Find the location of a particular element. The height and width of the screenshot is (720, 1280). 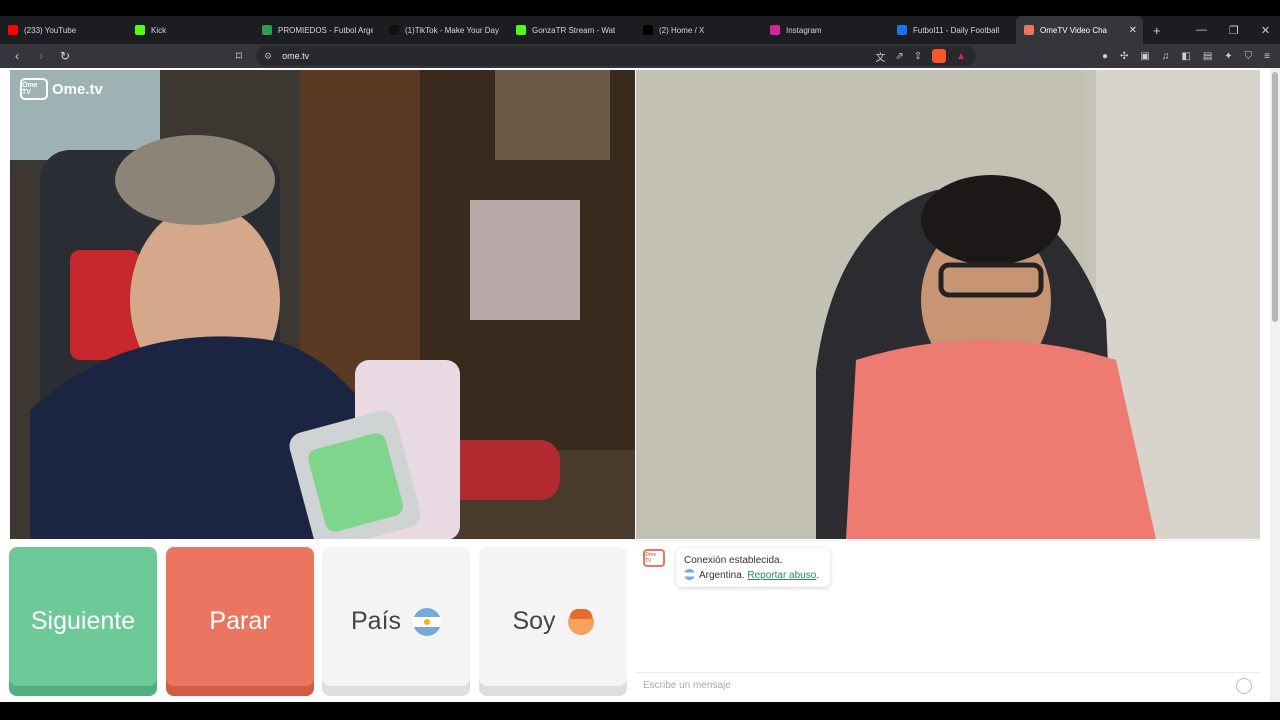

translate-icon: 文 is located at coordinates (880, 56).